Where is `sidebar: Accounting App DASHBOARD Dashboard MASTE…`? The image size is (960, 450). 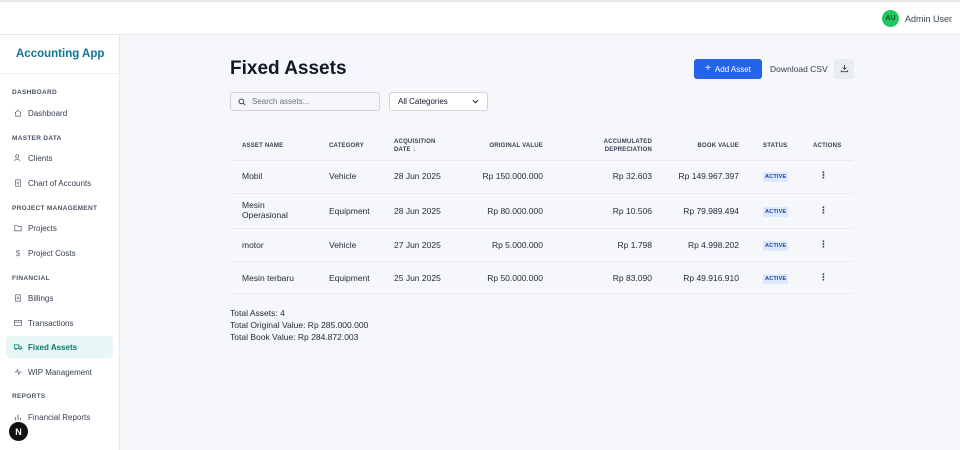 sidebar: Accounting App DASHBOARD Dashboard MASTE… is located at coordinates (60, 242).